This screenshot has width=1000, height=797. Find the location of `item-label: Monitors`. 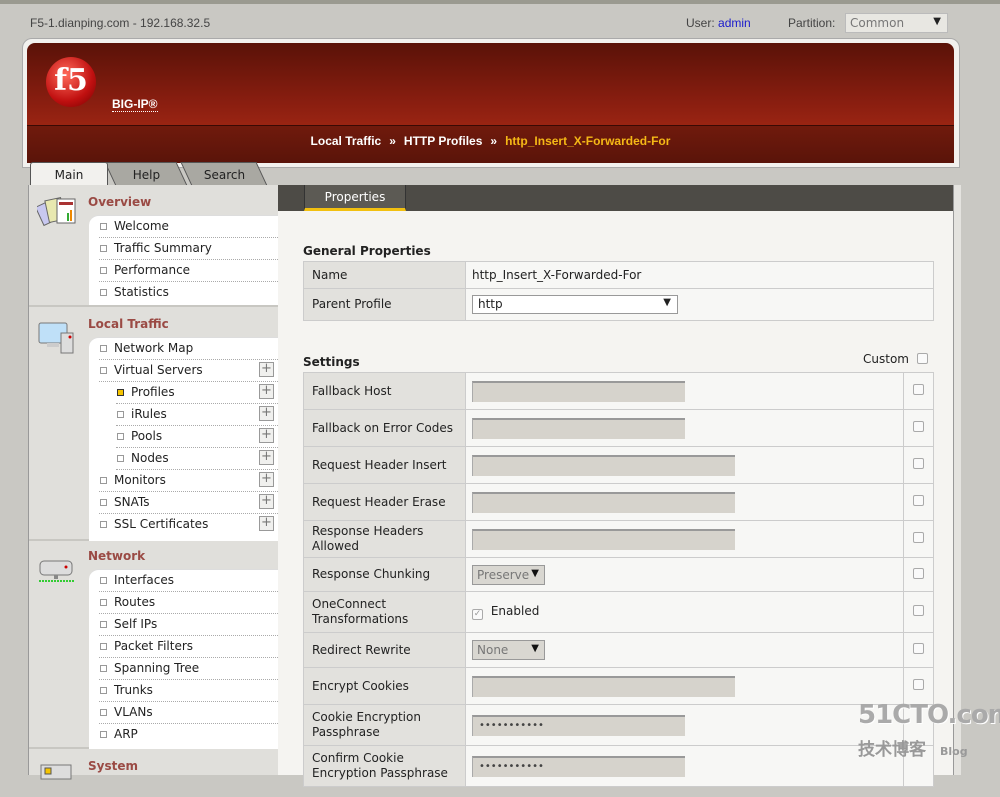

item-label: Monitors is located at coordinates (140, 480).